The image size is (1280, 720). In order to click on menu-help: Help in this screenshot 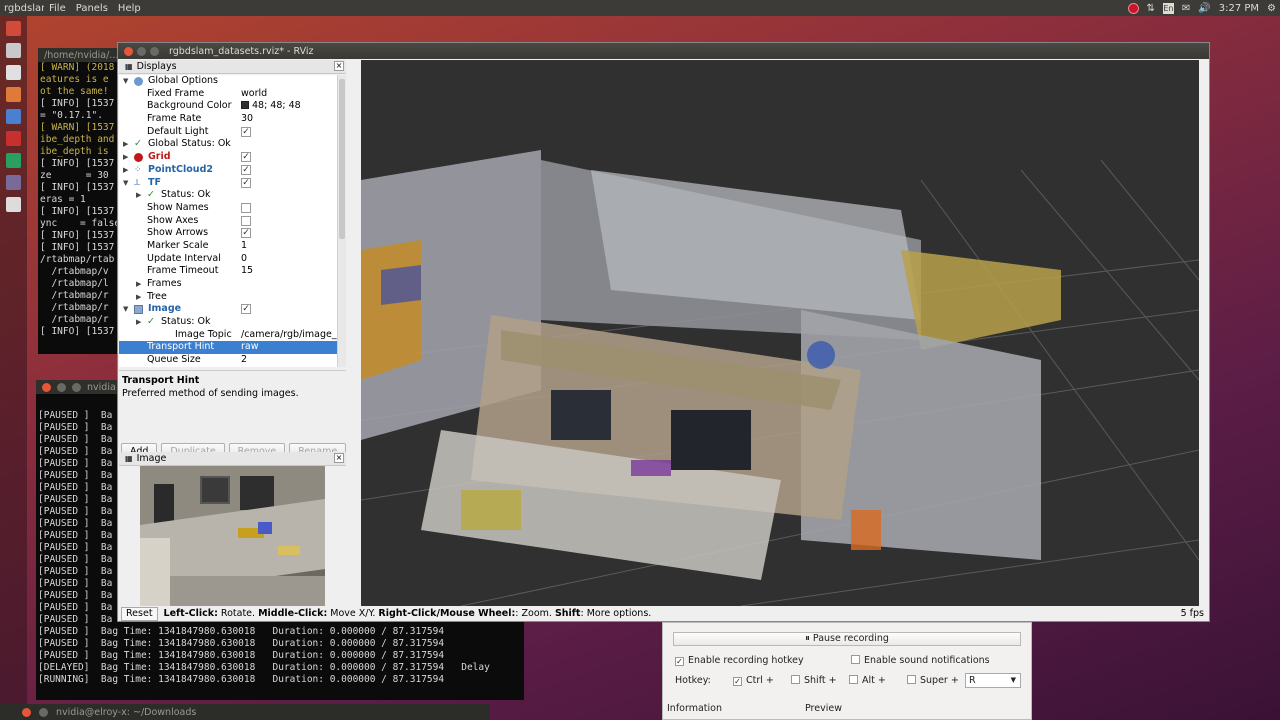, I will do `click(129, 8)`.